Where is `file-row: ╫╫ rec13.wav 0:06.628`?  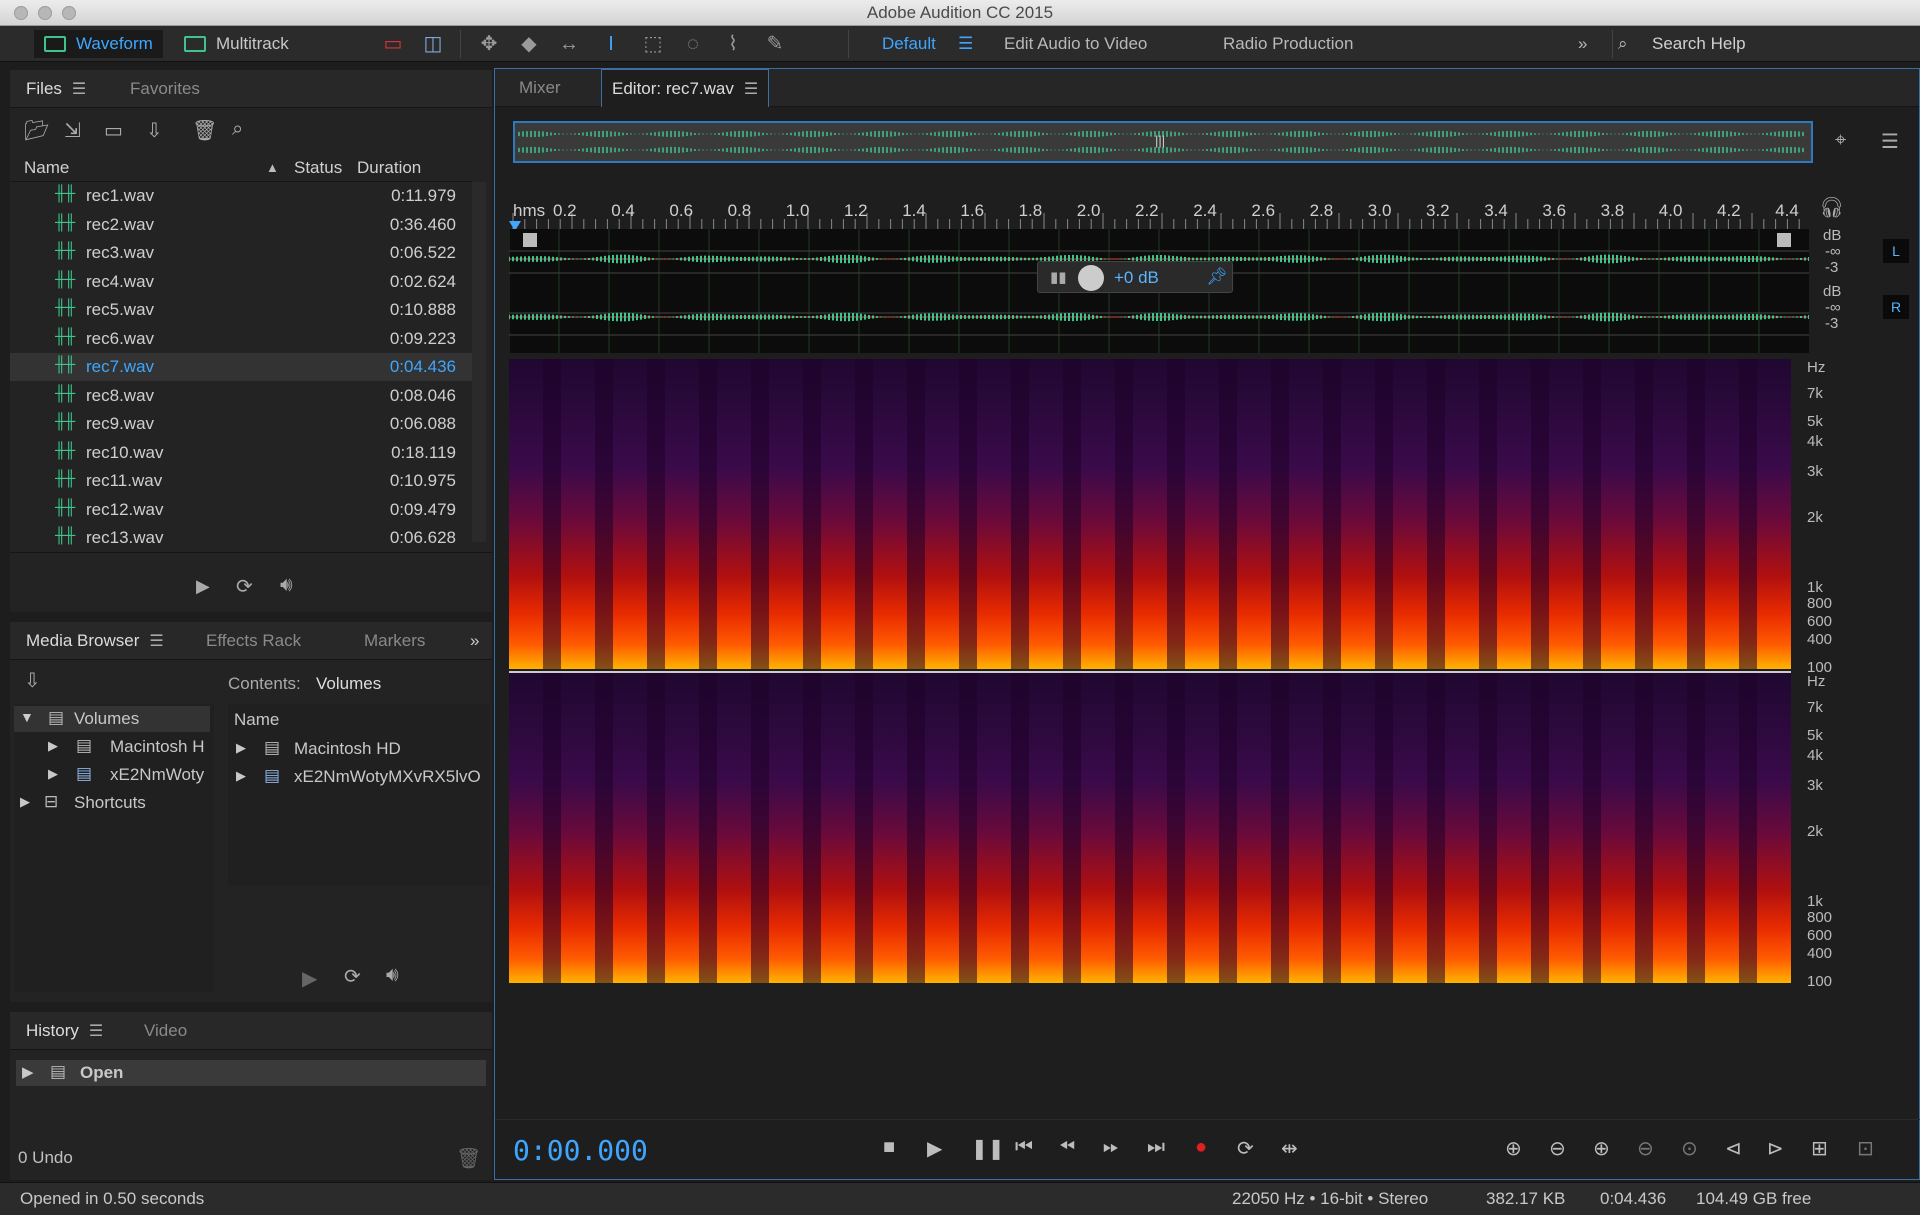
file-row: ╫╫ rec13.wav 0:06.628 is located at coordinates (241, 537).